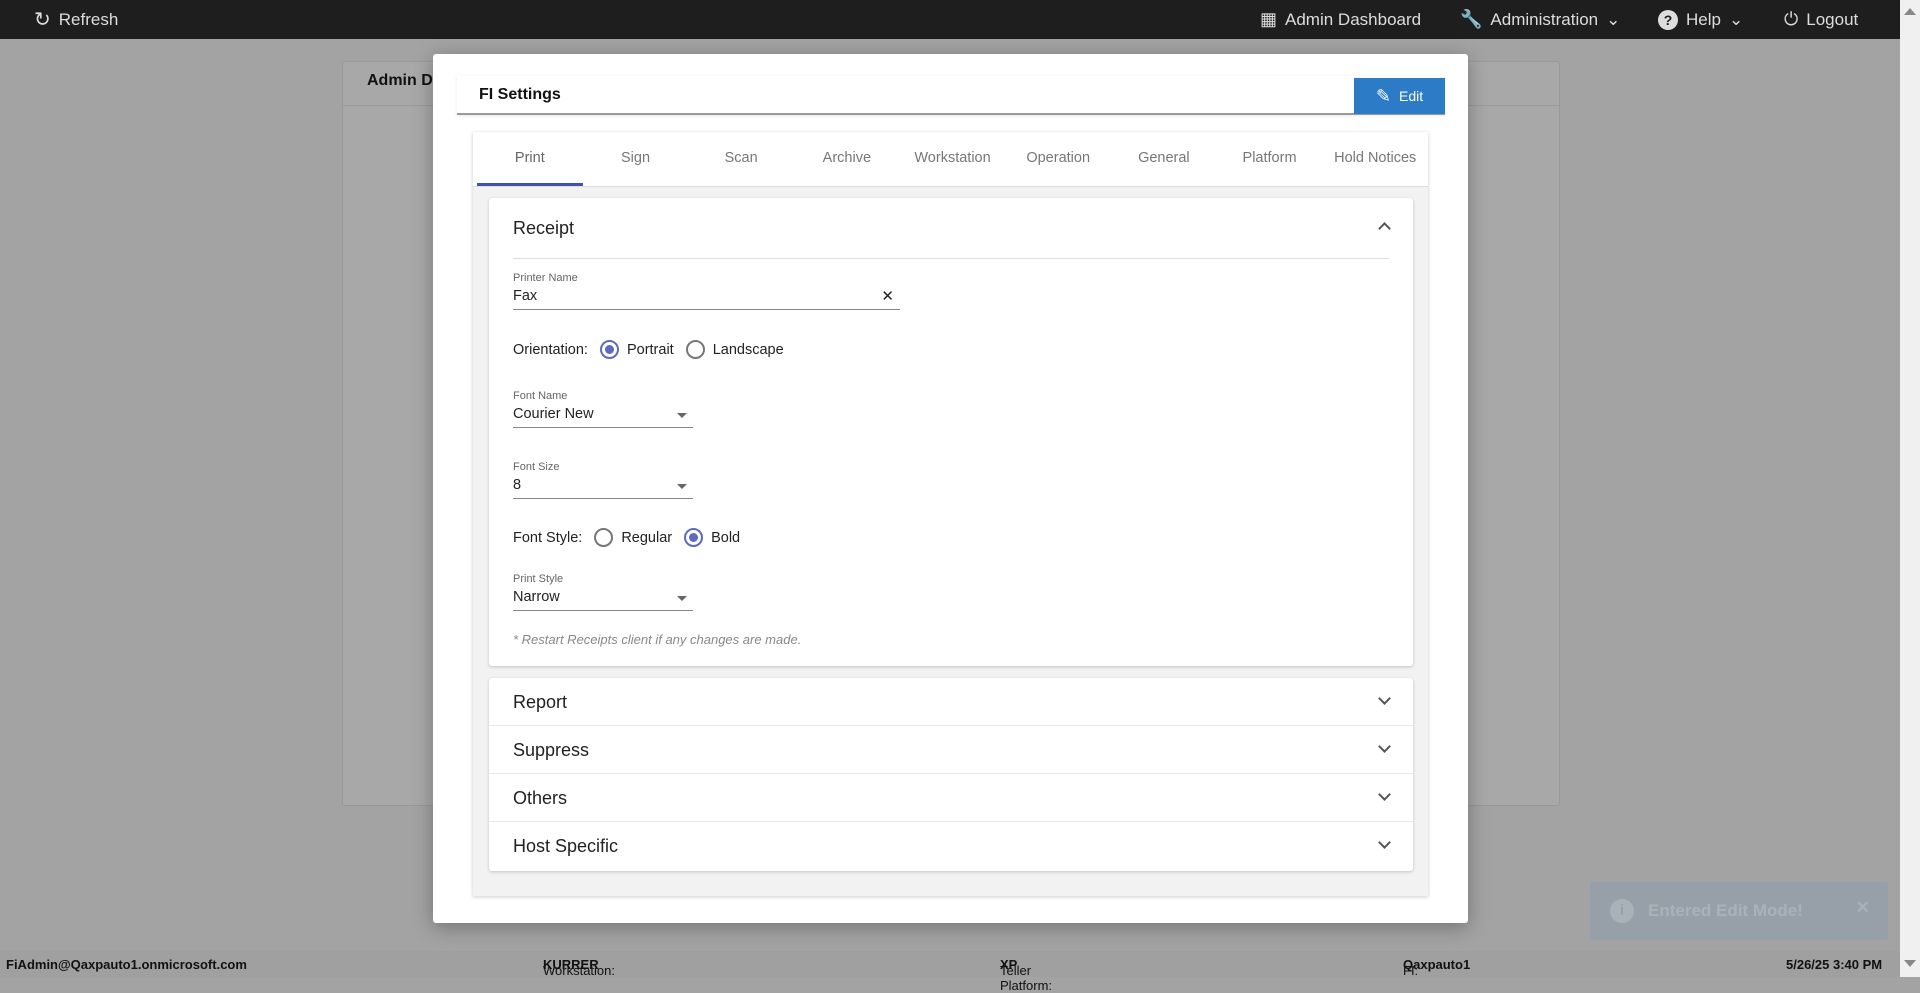 The image size is (1920, 993). Describe the element at coordinates (741, 159) in the screenshot. I see `tab-scan: Scan` at that location.